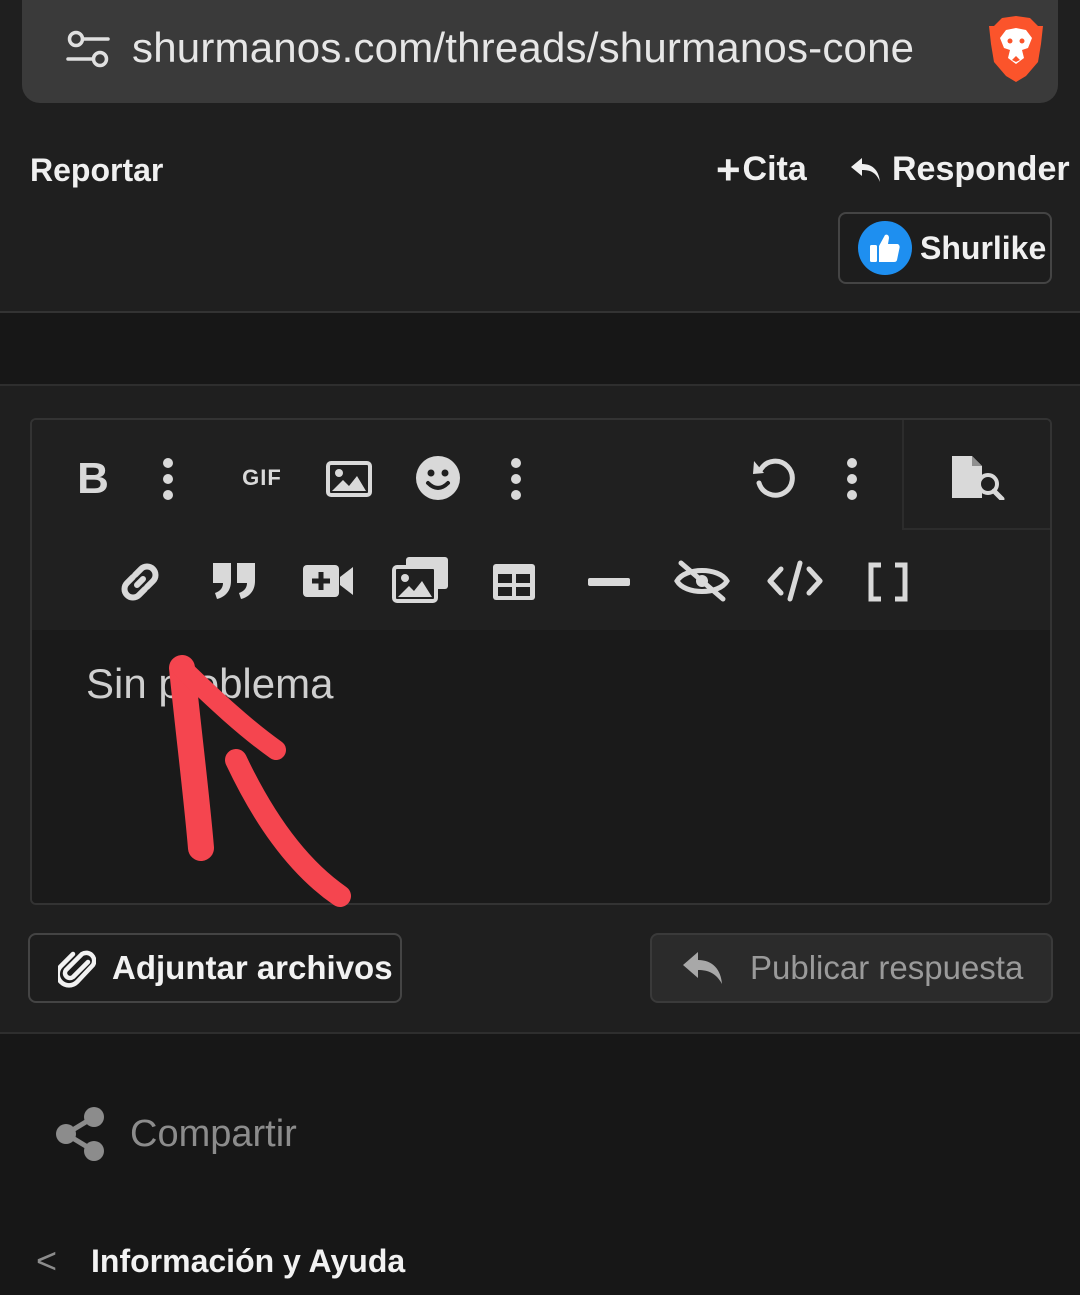  What do you see at coordinates (77, 969) in the screenshot?
I see `paperclip-icon` at bounding box center [77, 969].